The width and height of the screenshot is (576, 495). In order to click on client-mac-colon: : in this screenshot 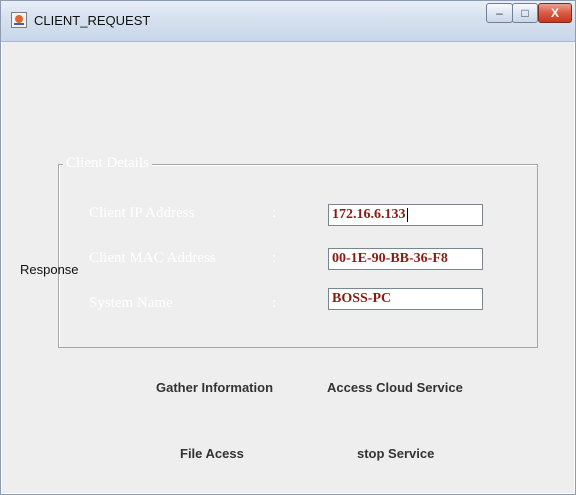, I will do `click(274, 258)`.